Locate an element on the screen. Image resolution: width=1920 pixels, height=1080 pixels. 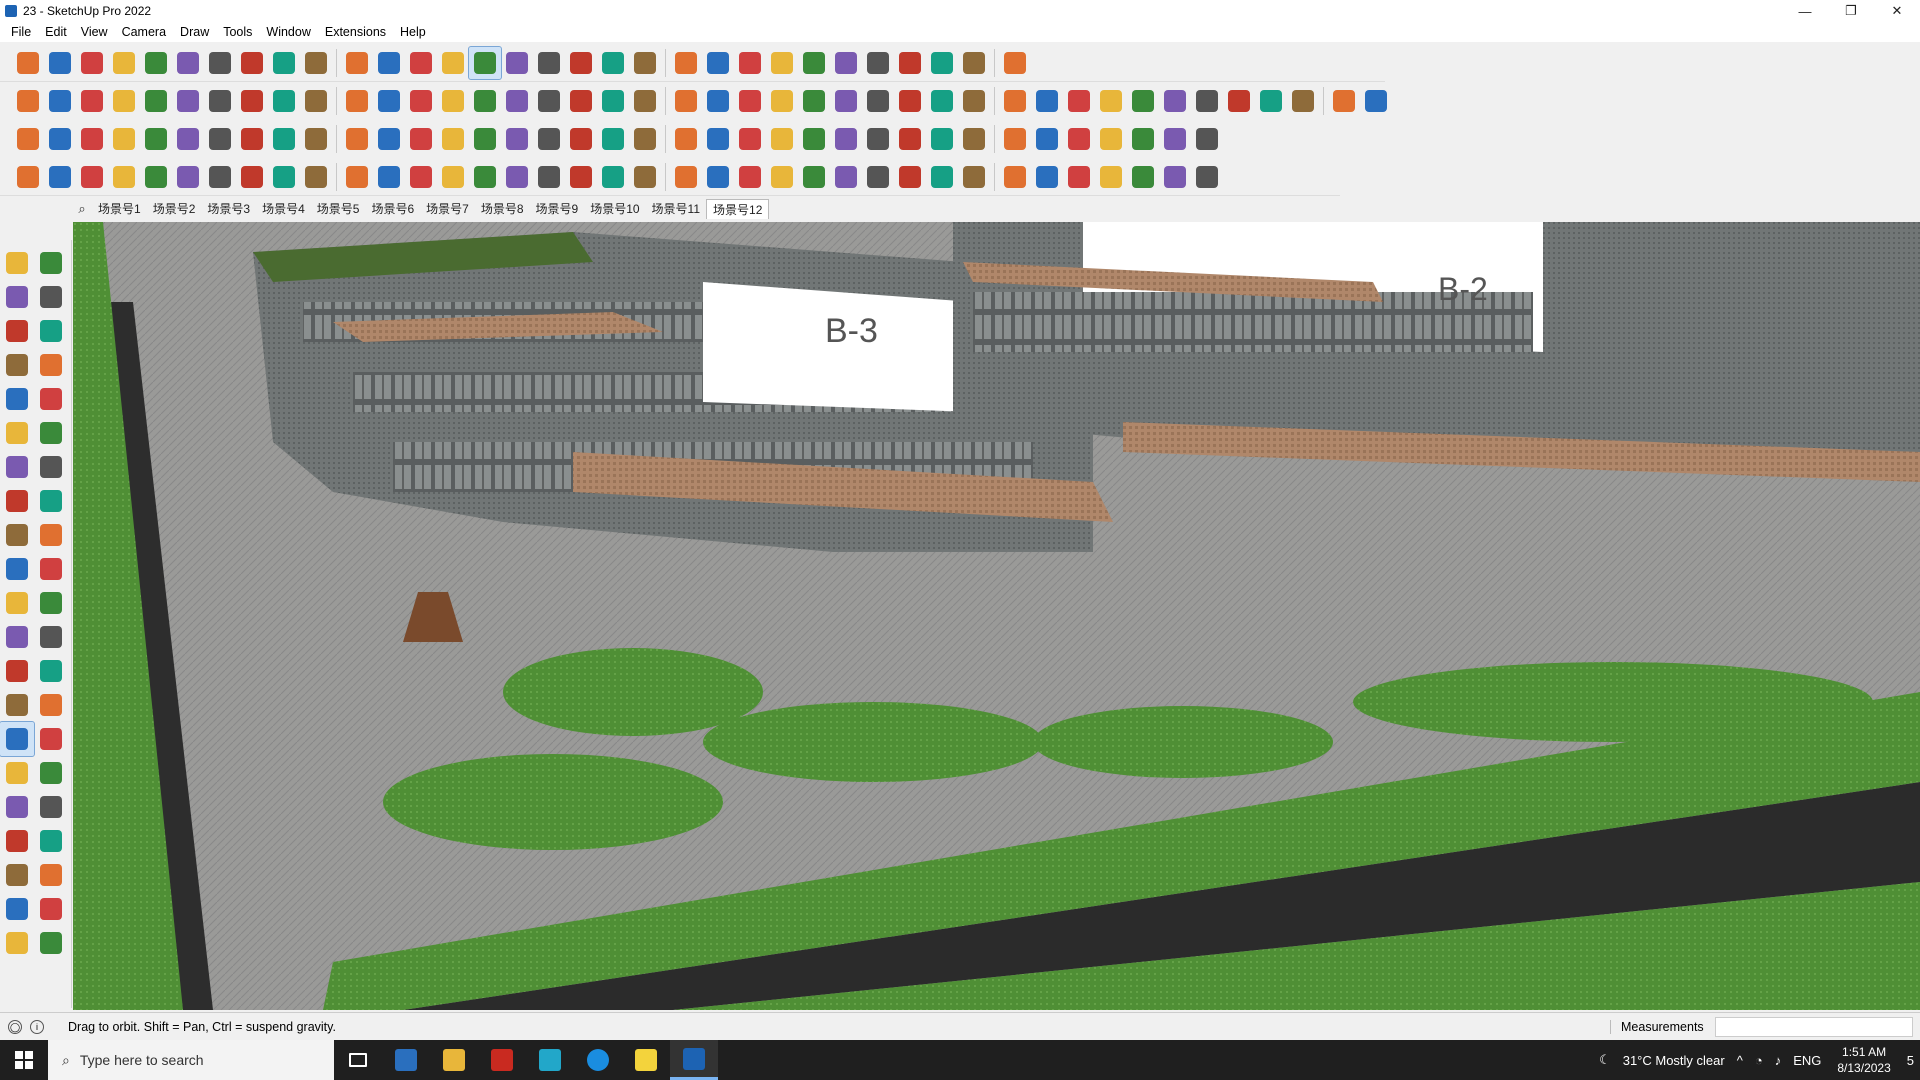
menu-tools: Tools is located at coordinates (237, 32).